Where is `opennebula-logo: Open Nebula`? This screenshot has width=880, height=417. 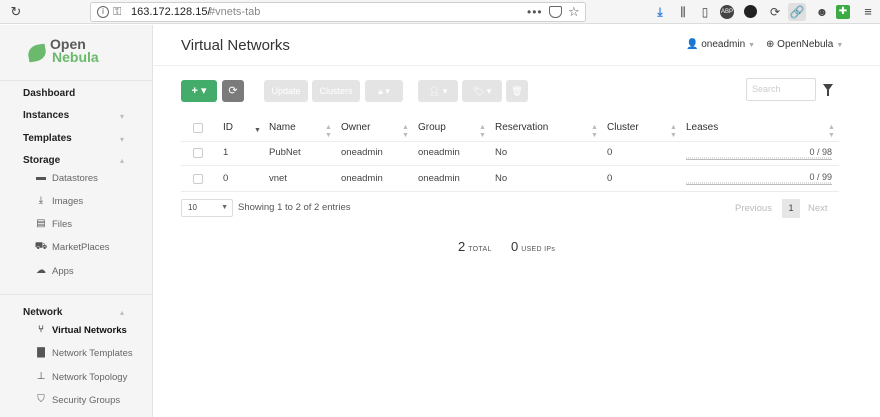
opennebula-logo: Open Nebula is located at coordinates (71, 52).